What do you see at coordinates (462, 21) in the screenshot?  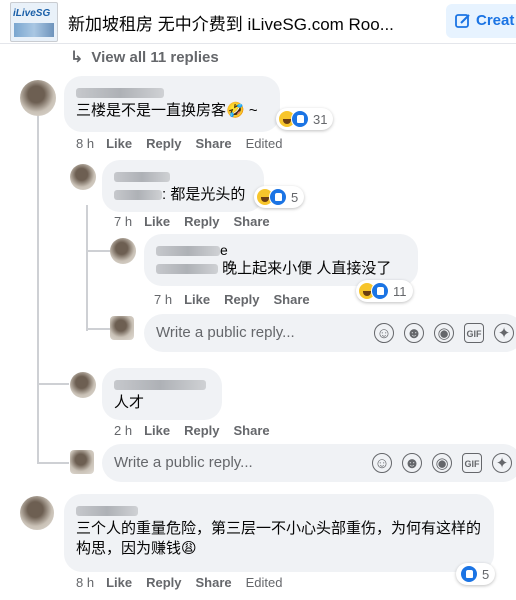 I see `edit-icon` at bounding box center [462, 21].